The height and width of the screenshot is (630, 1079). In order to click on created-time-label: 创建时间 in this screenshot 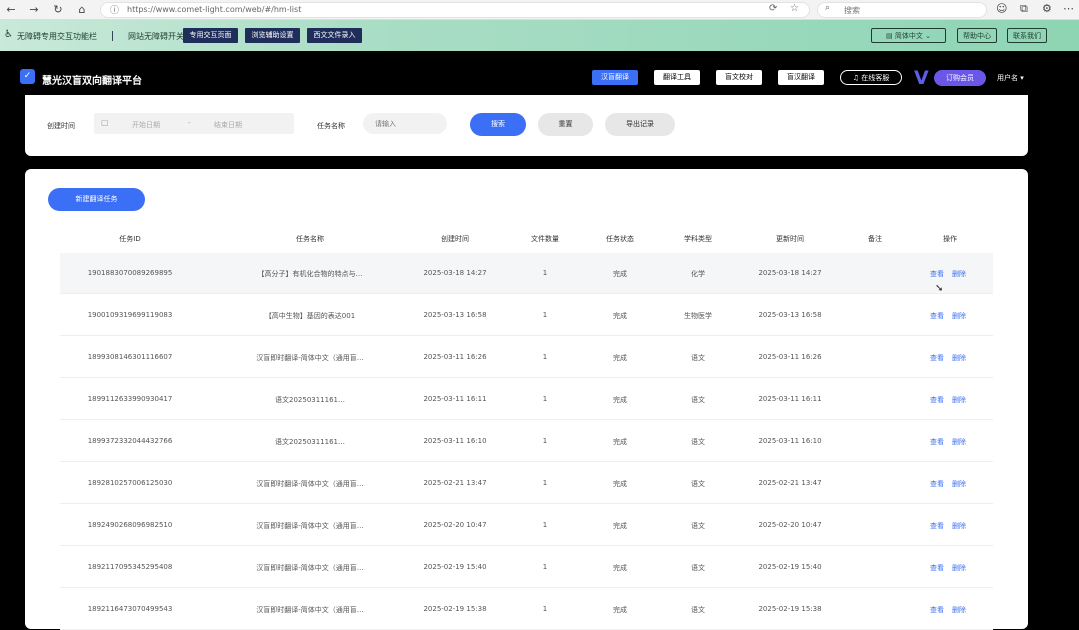, I will do `click(61, 126)`.